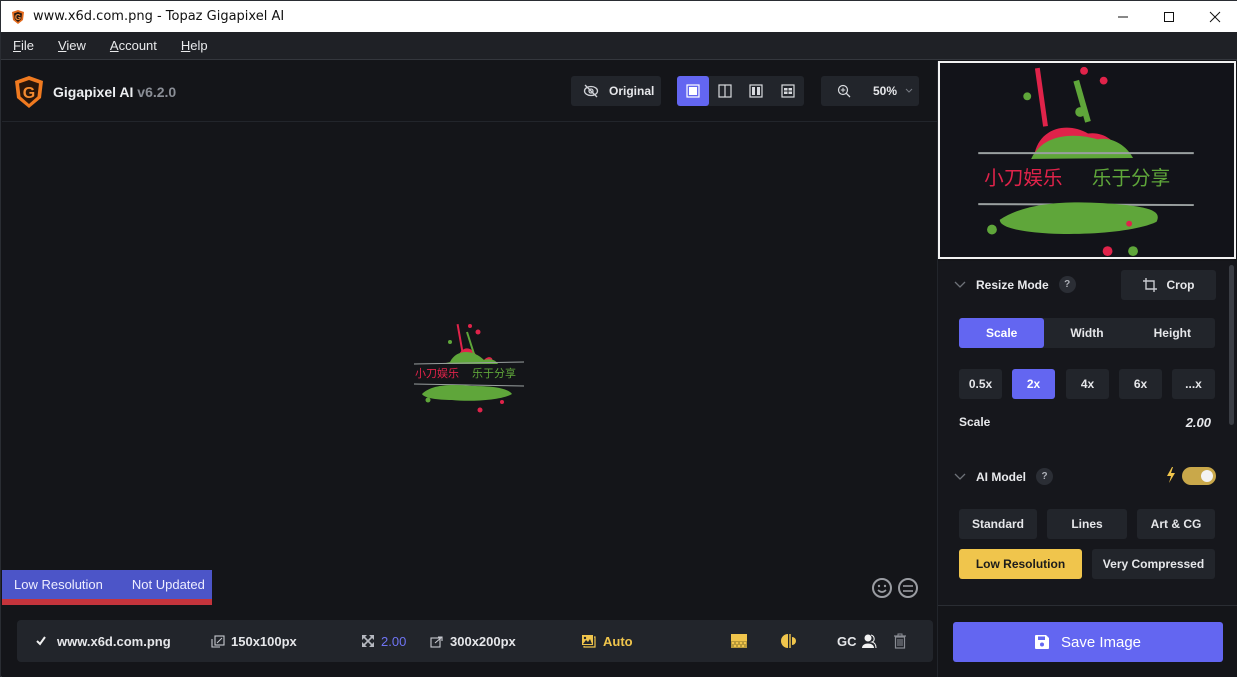  I want to click on original-toggle-button: Original, so click(616, 91).